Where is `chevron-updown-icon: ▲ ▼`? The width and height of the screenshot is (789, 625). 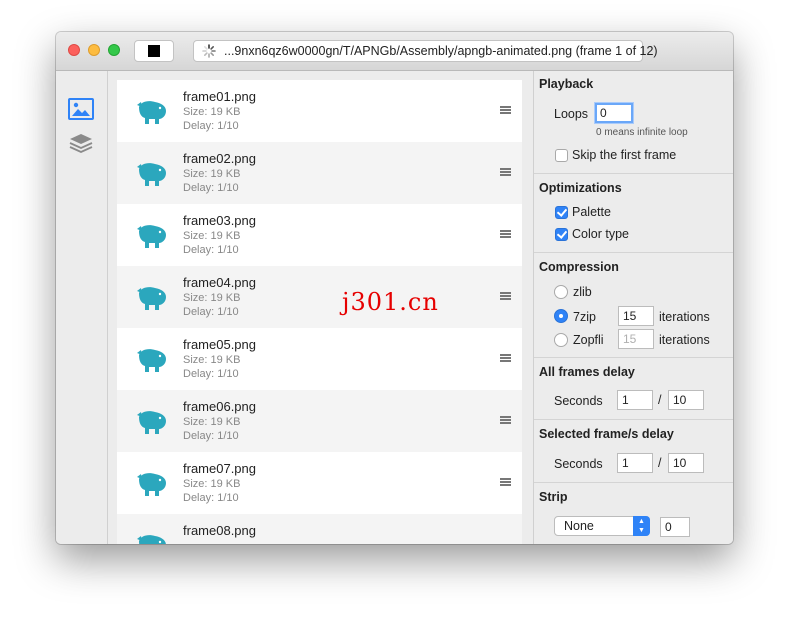 chevron-updown-icon: ▲ ▼ is located at coordinates (641, 526).